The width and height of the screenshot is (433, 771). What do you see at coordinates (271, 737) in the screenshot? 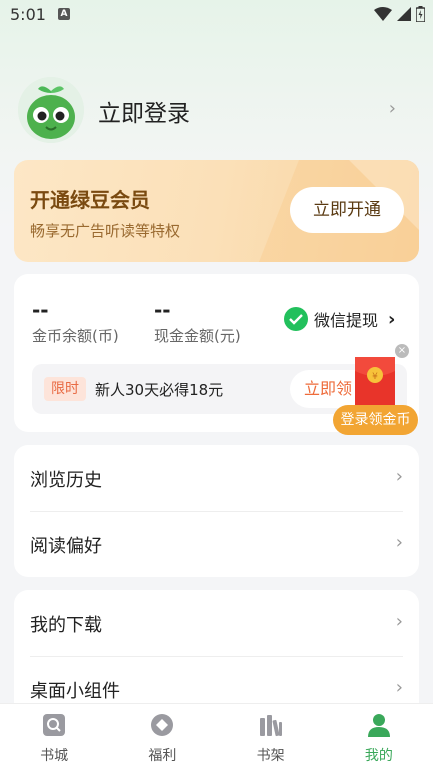
I see `tab-bookshelf: 书架` at bounding box center [271, 737].